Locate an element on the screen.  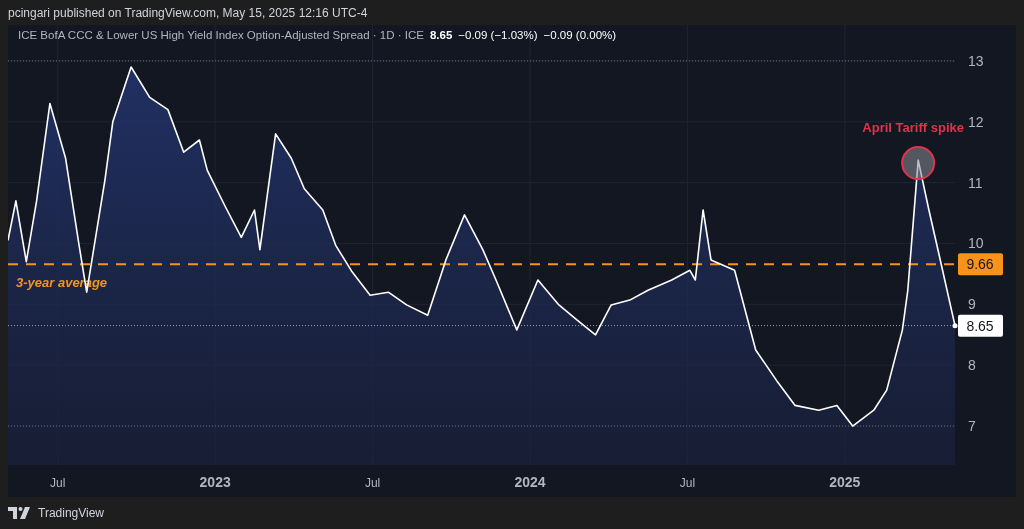
series-change: −0.09 (−1.03%) is located at coordinates (498, 35).